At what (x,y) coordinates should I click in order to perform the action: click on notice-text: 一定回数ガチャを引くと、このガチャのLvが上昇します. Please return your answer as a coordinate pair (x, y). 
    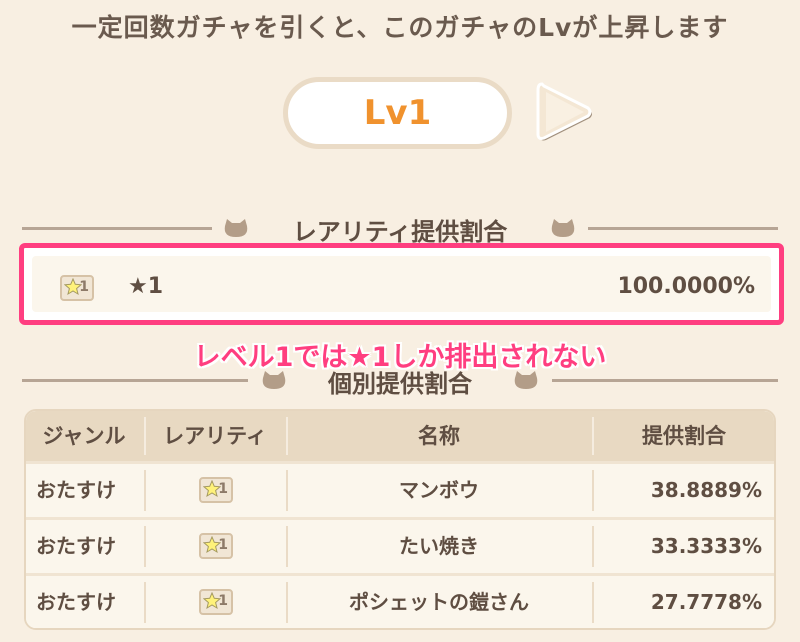
    Looking at the image, I should click on (400, 27).